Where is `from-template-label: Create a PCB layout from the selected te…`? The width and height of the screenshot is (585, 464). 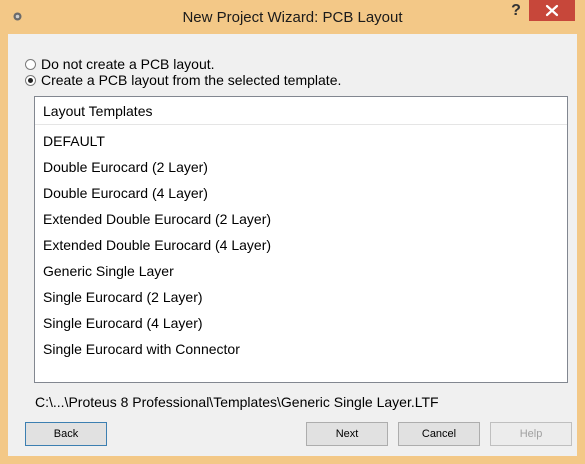 from-template-label: Create a PCB layout from the selected te… is located at coordinates (191, 80).